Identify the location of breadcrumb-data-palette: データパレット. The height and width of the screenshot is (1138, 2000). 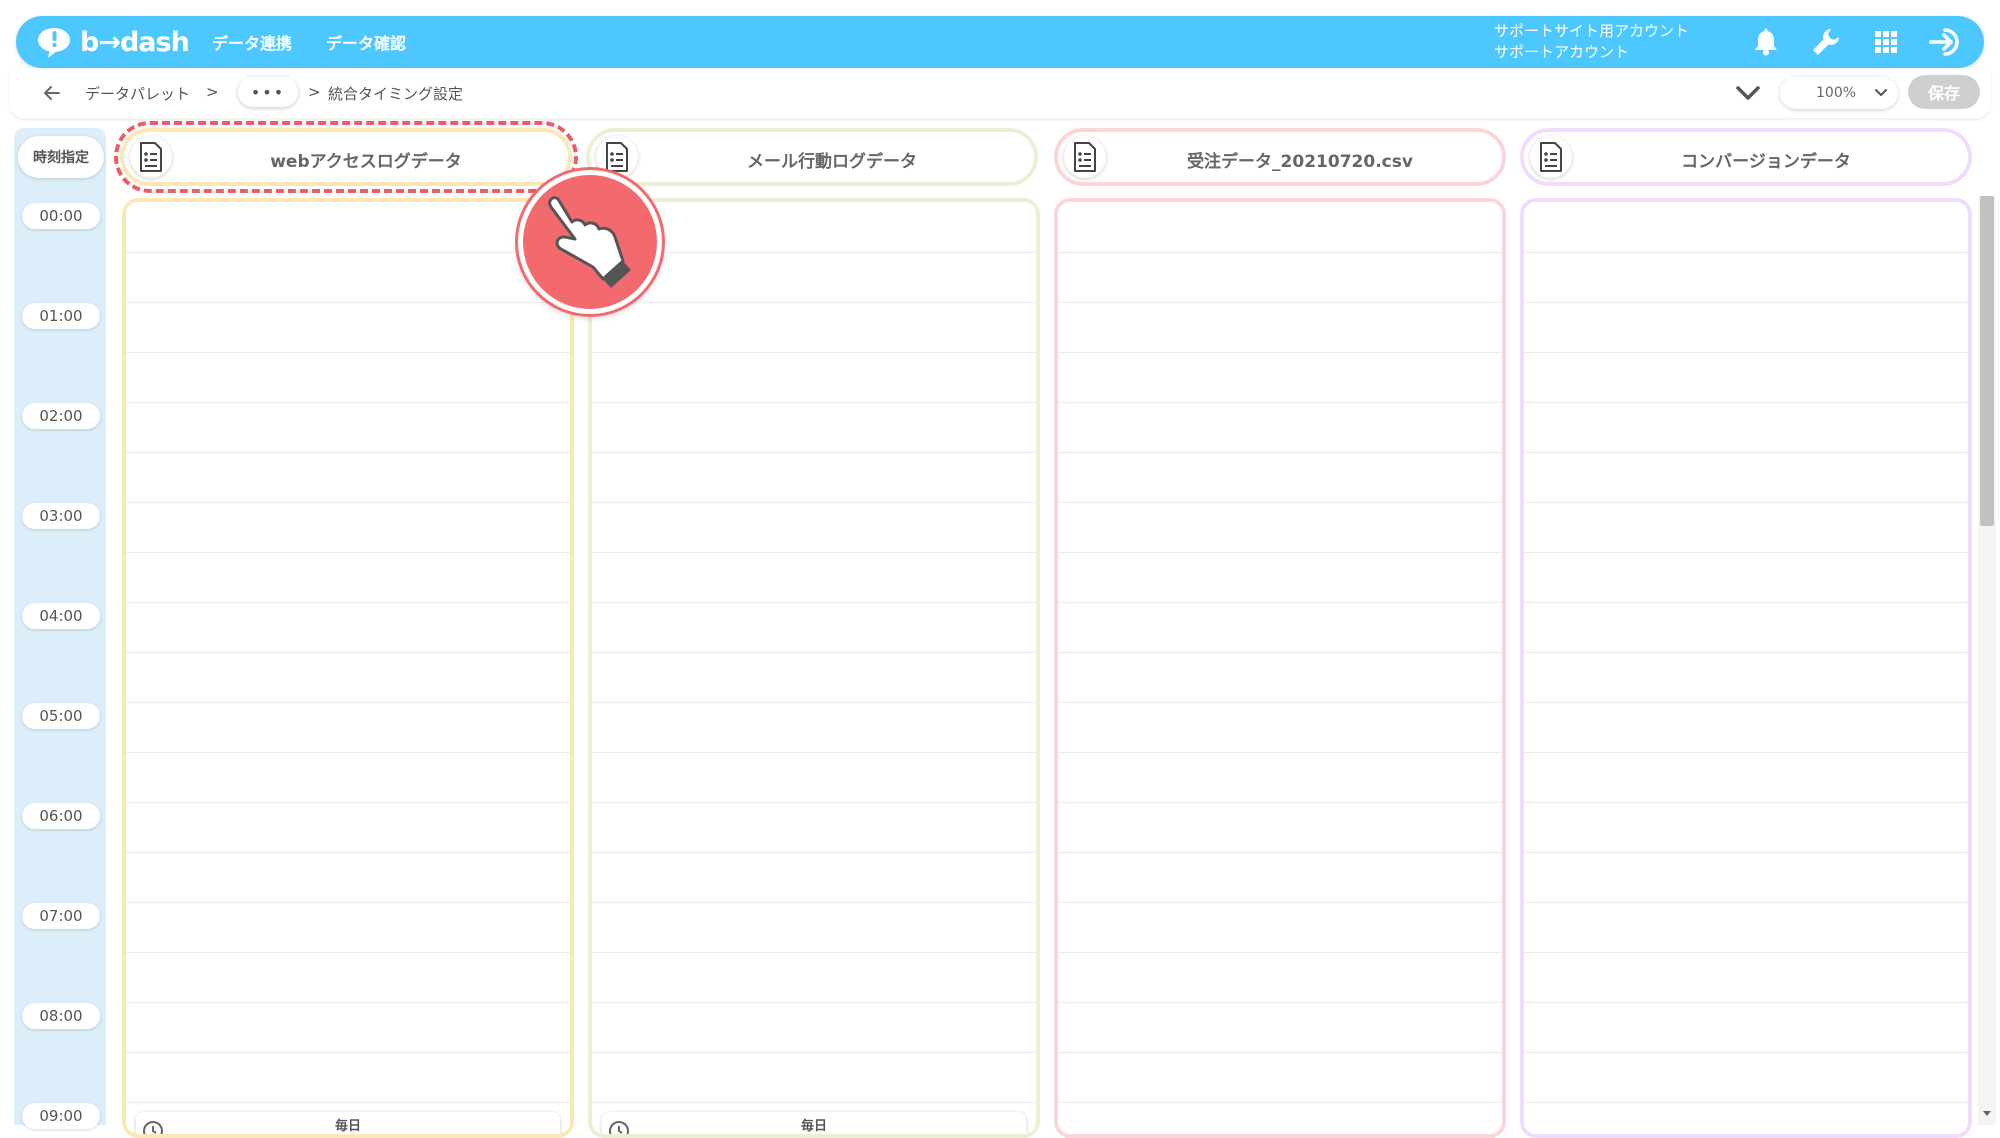
(137, 93).